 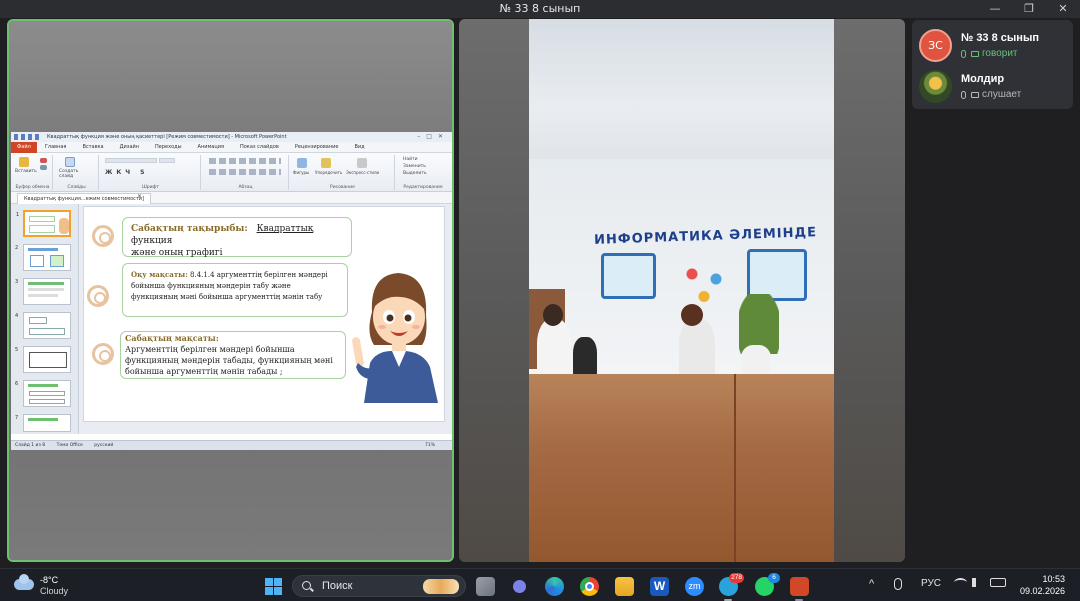 I want to click on search-icon, so click(x=306, y=585).